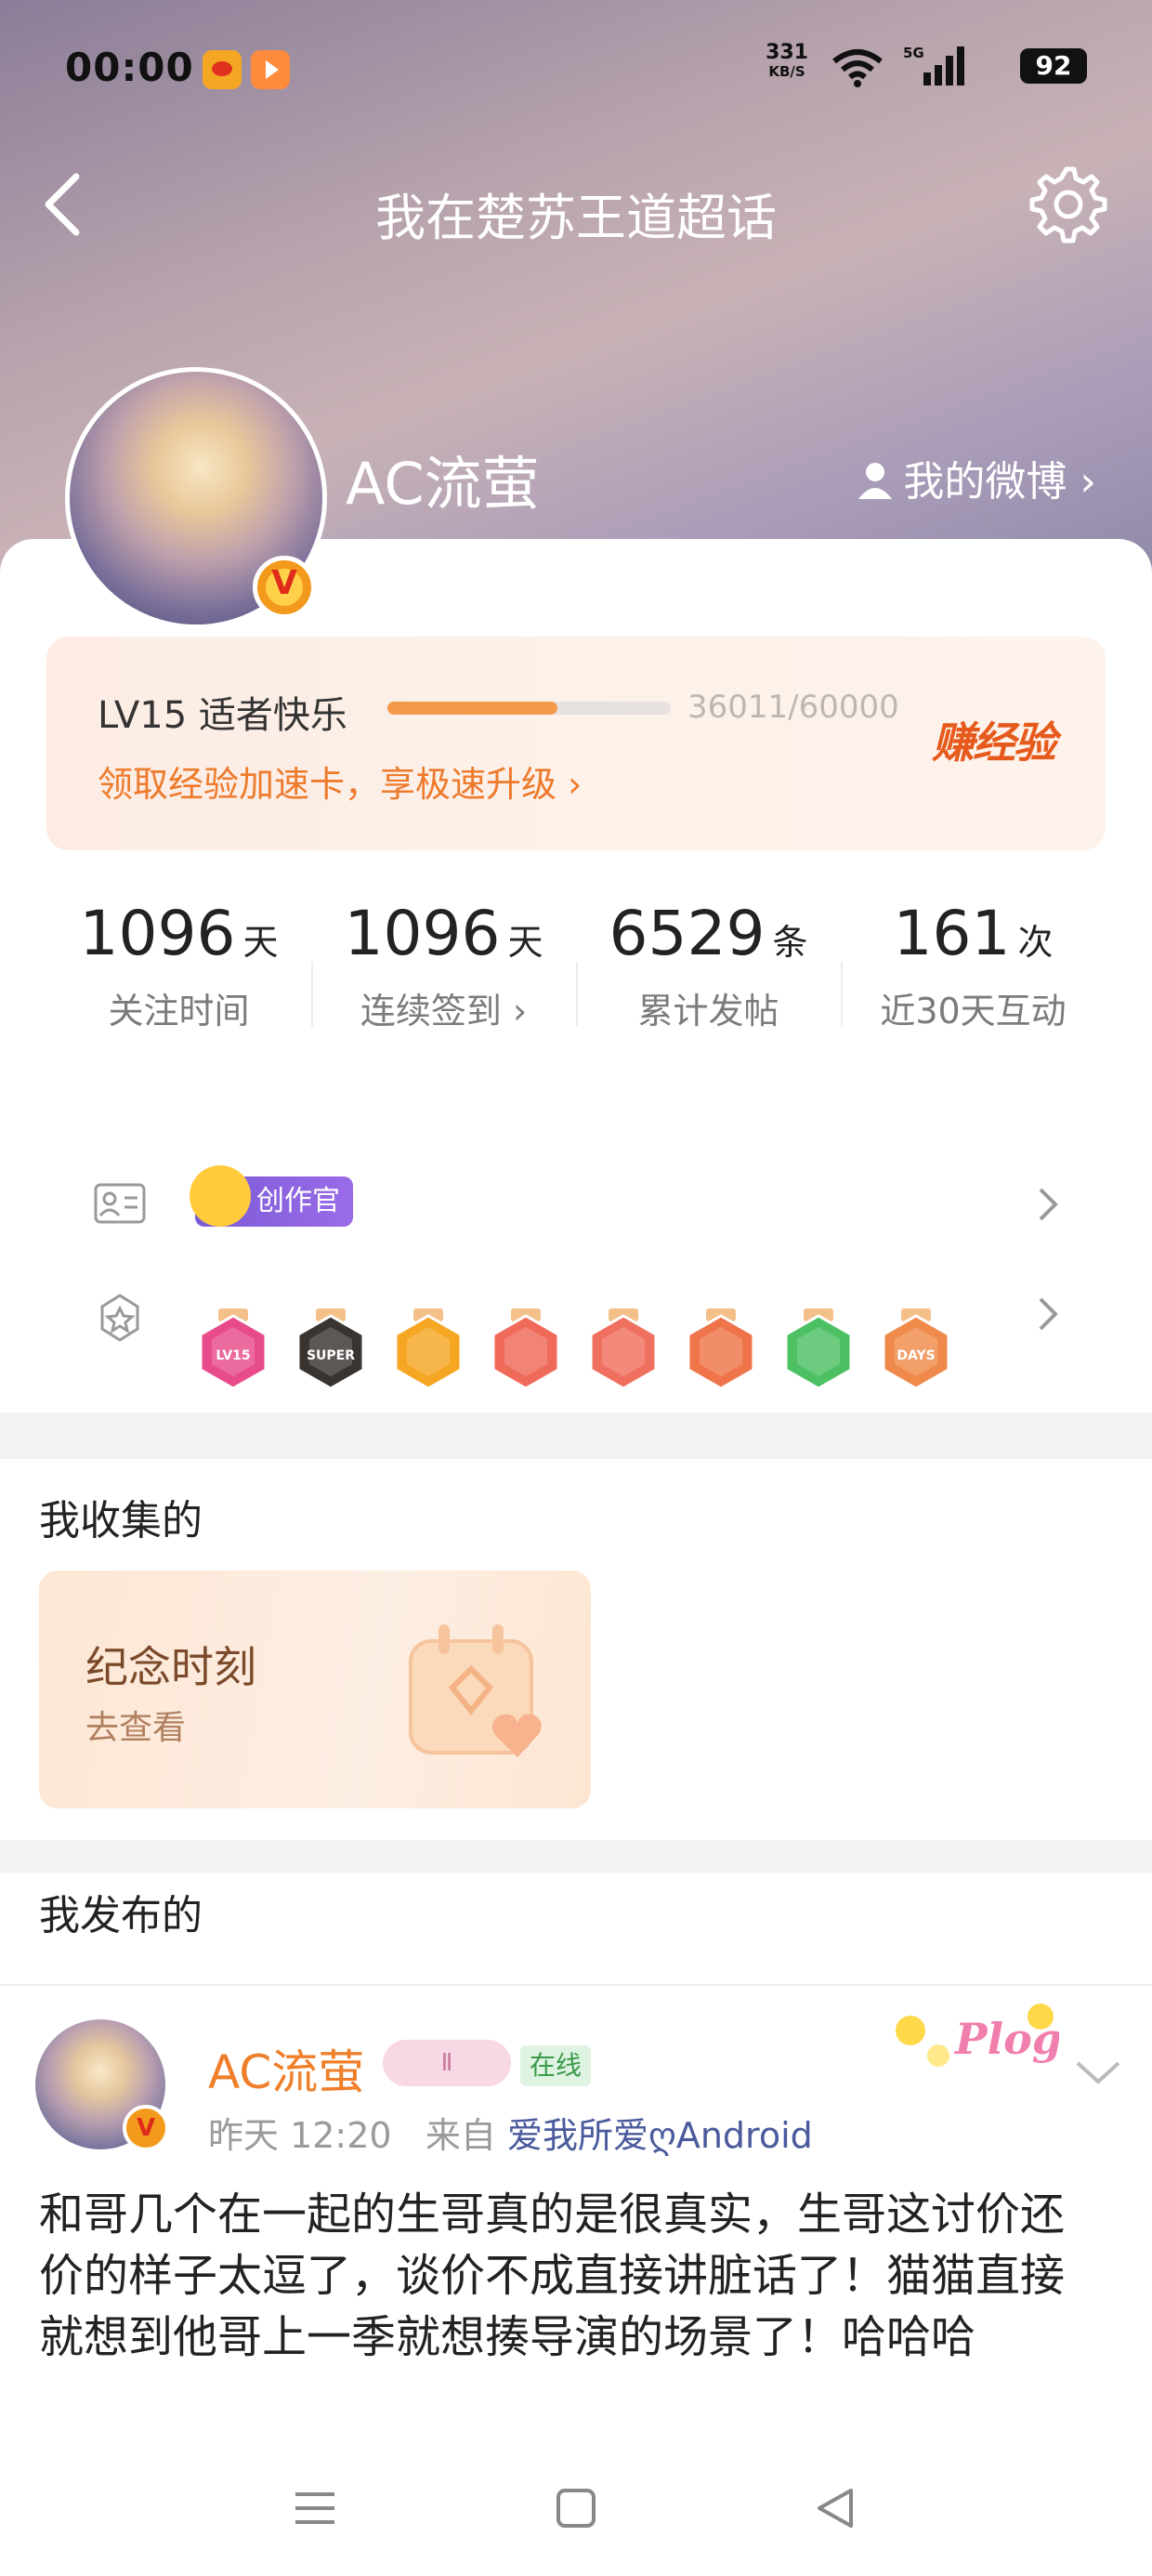 The height and width of the screenshot is (2576, 1152). Describe the element at coordinates (475, 1690) in the screenshot. I see `calendar-heart-icon` at that location.